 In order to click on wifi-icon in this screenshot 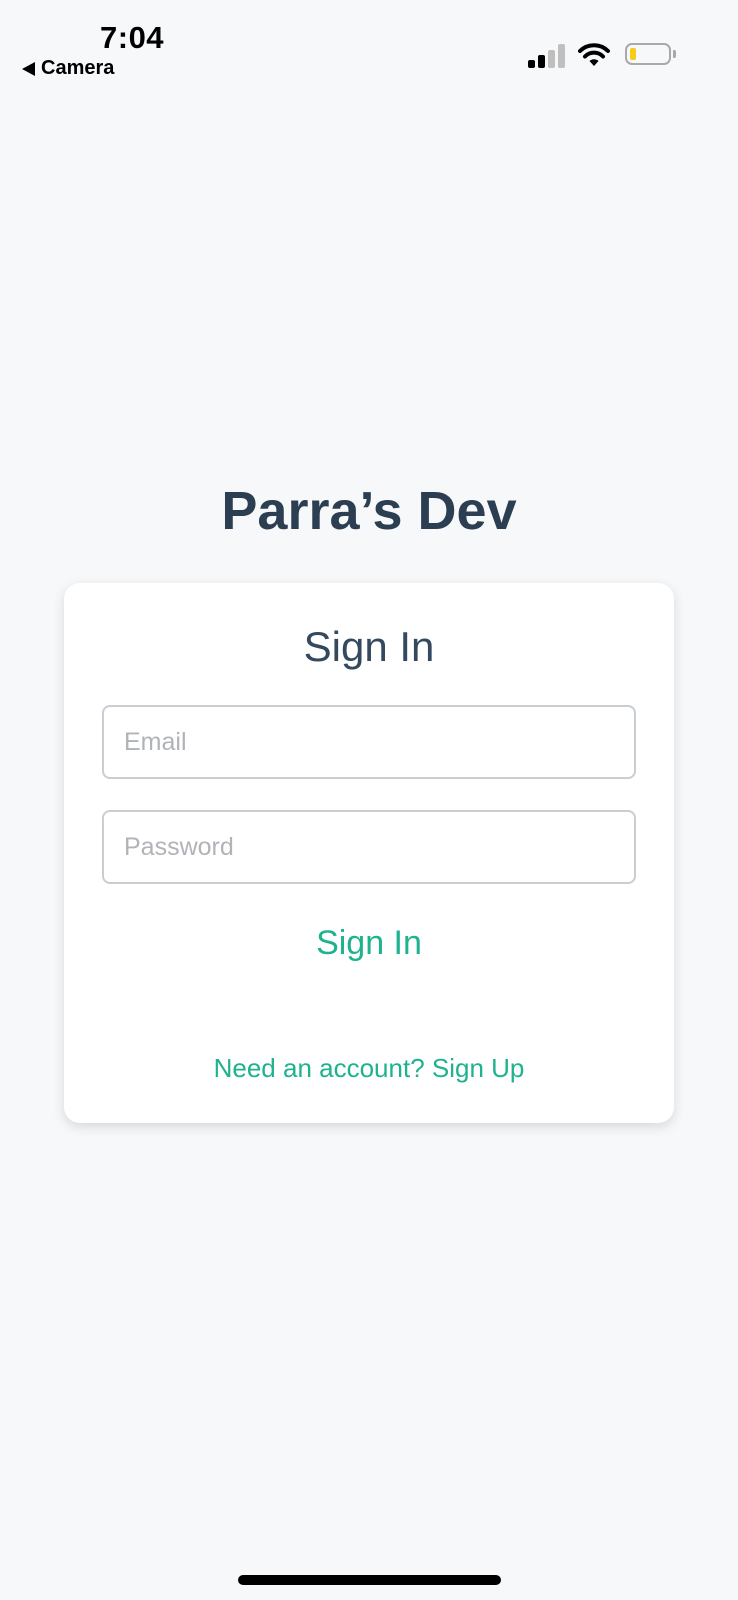, I will do `click(594, 54)`.